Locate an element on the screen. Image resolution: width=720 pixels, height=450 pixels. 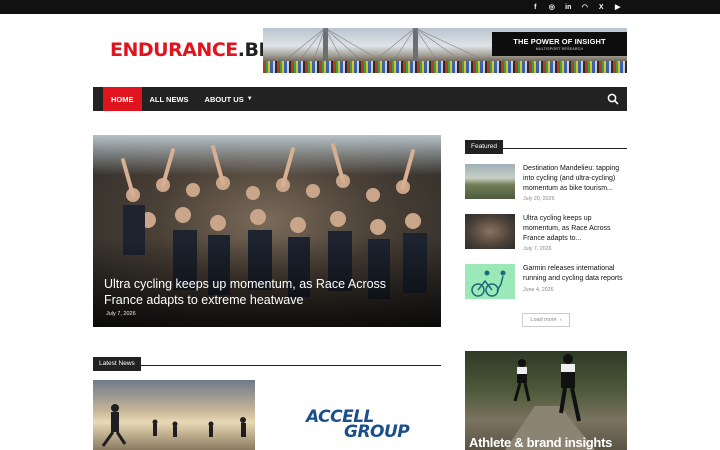
featured-date: July 20, 2026 is located at coordinates (539, 199).